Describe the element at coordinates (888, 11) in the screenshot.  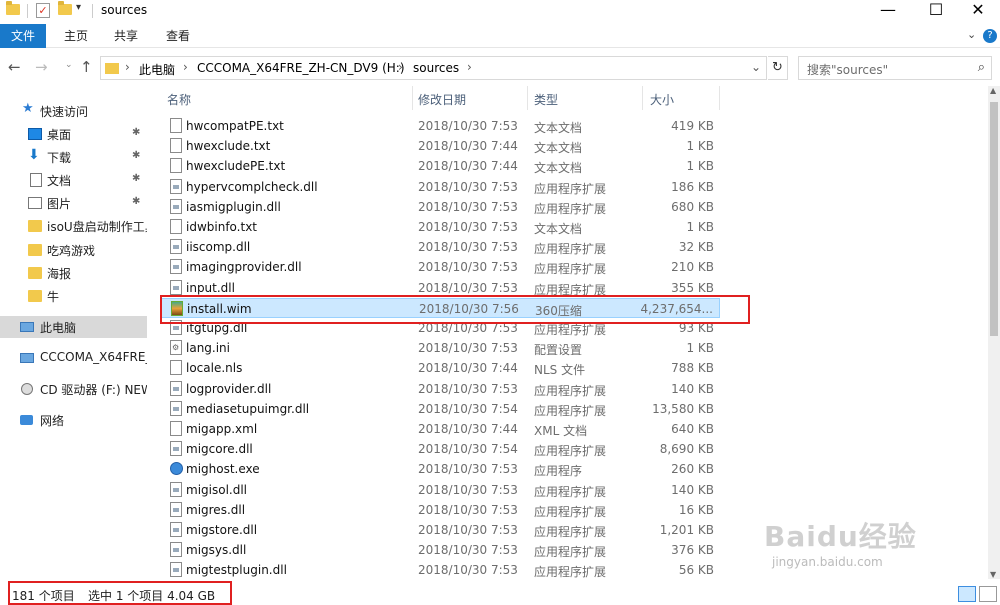
I see `minimize-button: —` at that location.